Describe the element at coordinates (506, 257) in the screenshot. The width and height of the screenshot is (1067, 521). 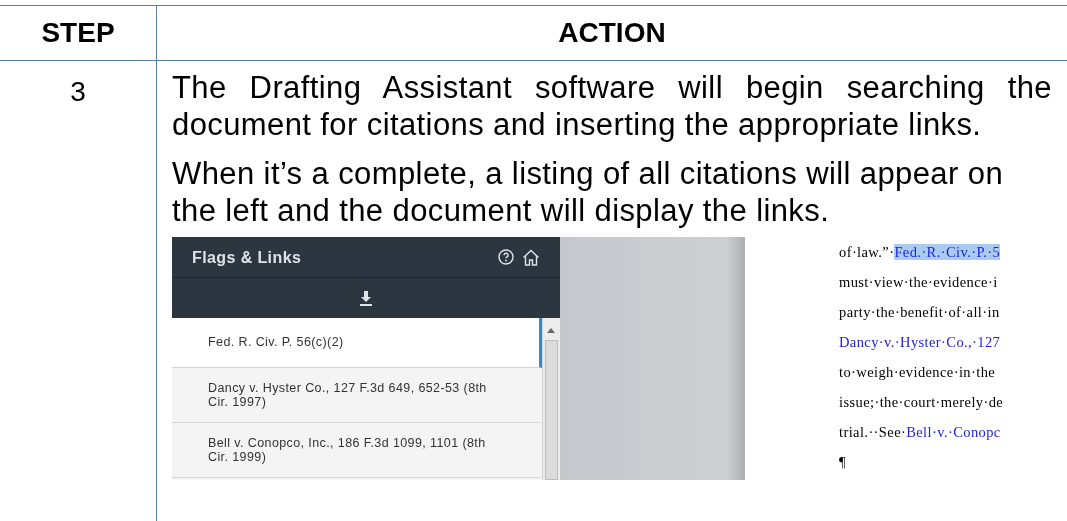
I see `help-icon` at that location.